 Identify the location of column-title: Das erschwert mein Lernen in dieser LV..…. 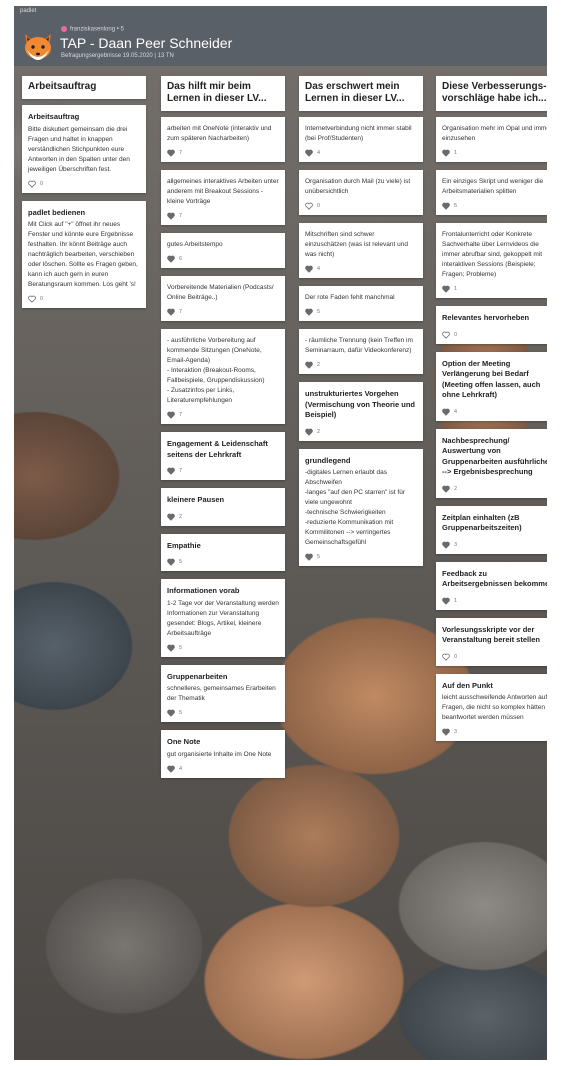
(361, 93).